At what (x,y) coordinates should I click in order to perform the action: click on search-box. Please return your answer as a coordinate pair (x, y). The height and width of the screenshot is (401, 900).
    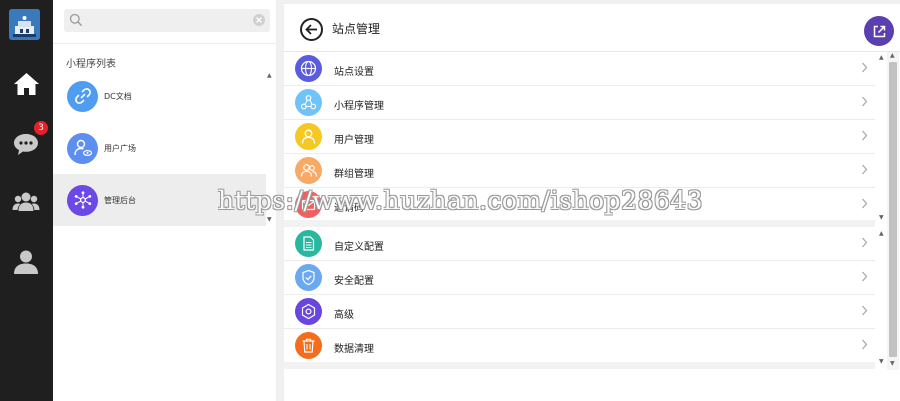
    Looking at the image, I should click on (167, 20).